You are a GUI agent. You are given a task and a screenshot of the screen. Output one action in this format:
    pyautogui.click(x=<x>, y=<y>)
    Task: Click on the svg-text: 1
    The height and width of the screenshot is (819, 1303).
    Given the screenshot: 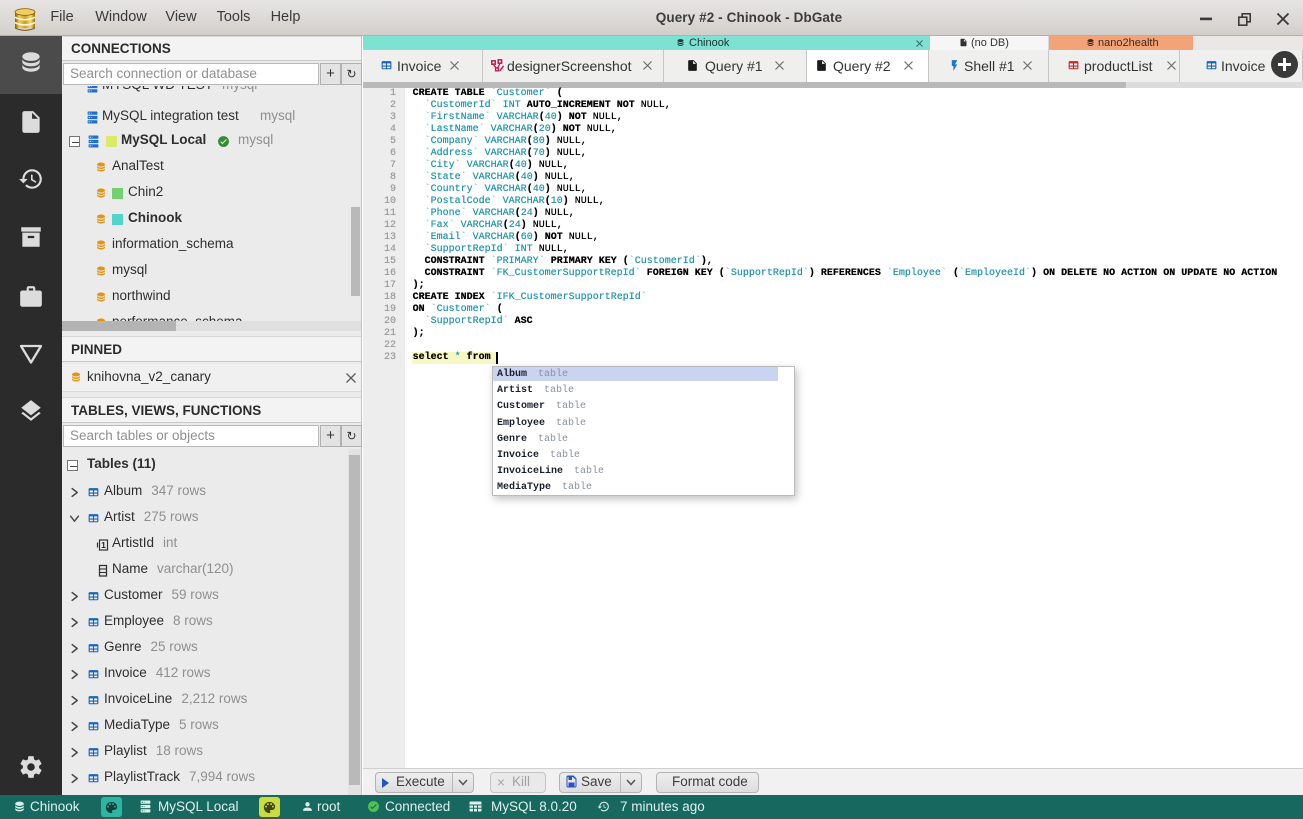 What is the action you would take?
    pyautogui.click(x=103, y=545)
    